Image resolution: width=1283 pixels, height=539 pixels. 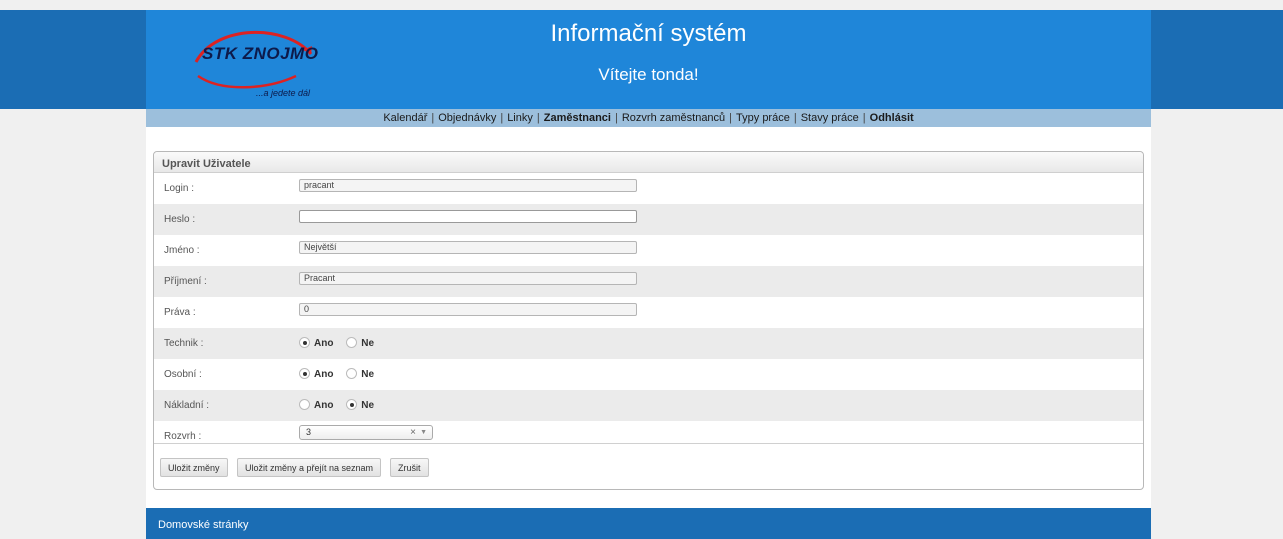 I want to click on login-field: pracant, so click(x=468, y=185).